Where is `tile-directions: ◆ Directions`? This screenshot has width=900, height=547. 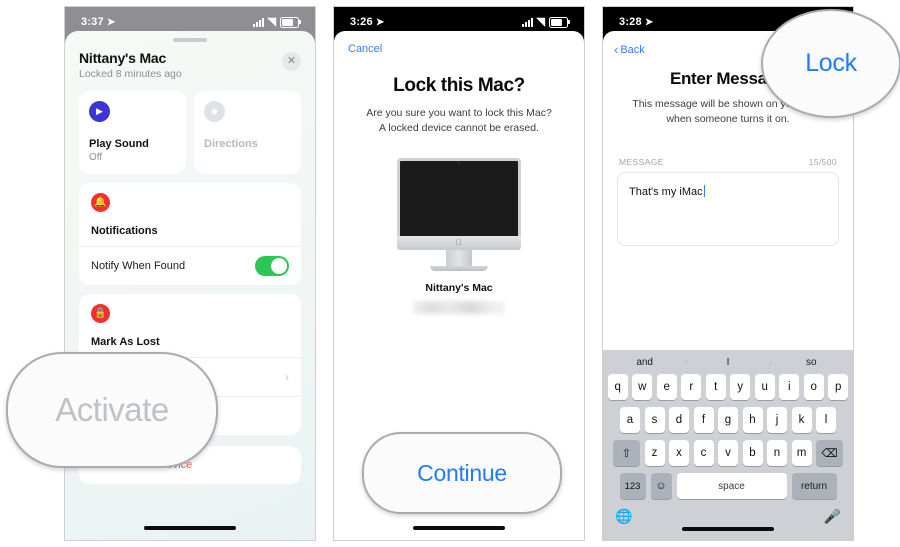
tile-directions: ◆ Directions is located at coordinates (247, 132).